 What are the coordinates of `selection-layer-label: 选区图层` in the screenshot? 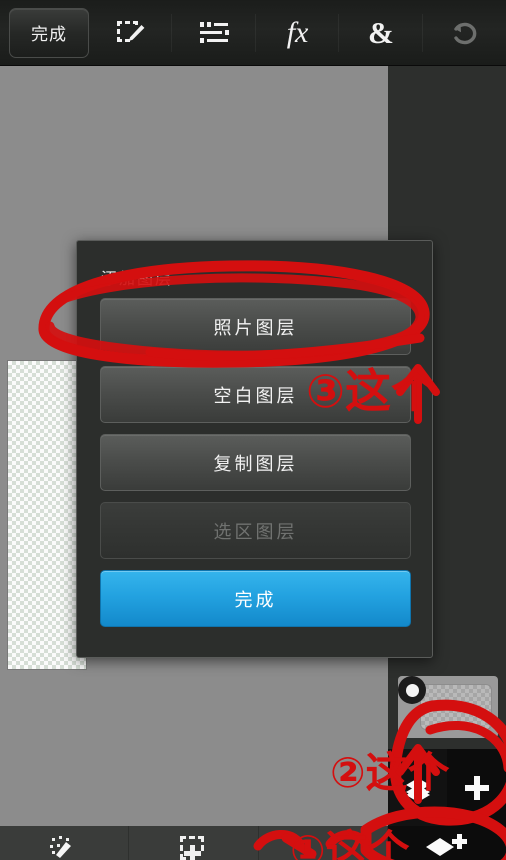 It's located at (255, 531).